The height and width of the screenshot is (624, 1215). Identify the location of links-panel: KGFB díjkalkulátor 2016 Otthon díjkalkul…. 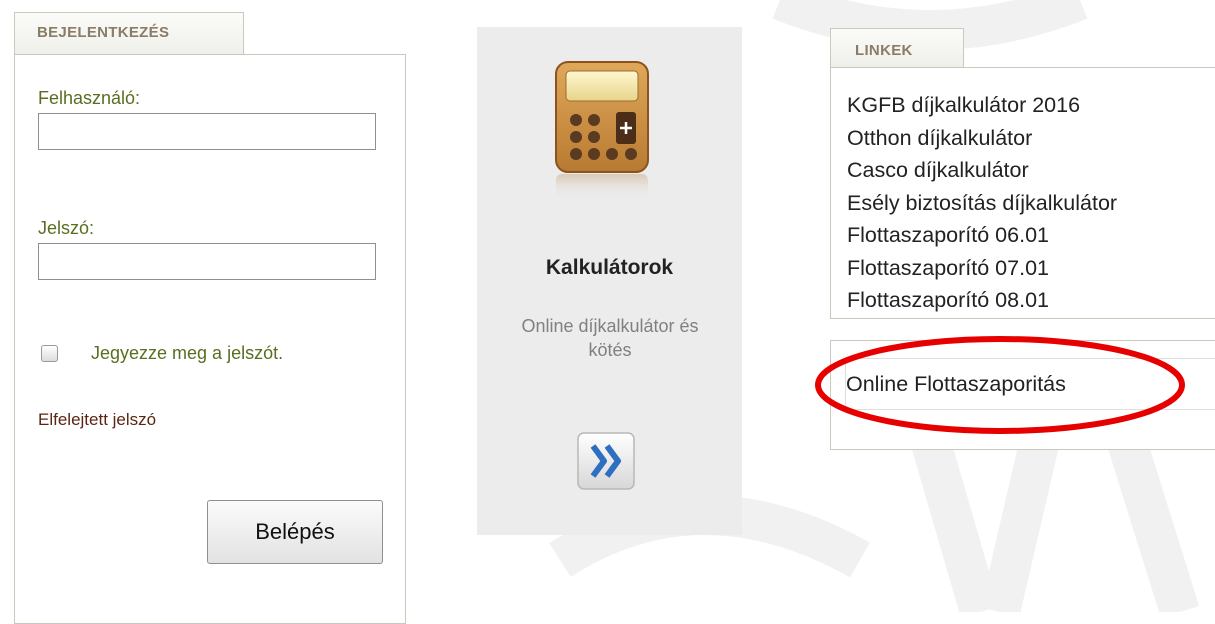
(1022, 193).